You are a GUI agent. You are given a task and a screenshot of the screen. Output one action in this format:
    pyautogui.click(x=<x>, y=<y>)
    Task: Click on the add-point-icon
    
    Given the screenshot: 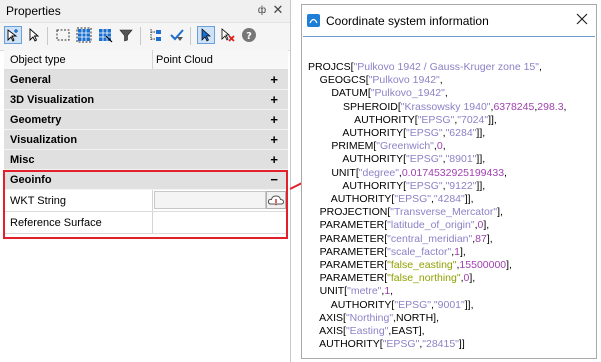 What is the action you would take?
    pyautogui.click(x=13, y=35)
    